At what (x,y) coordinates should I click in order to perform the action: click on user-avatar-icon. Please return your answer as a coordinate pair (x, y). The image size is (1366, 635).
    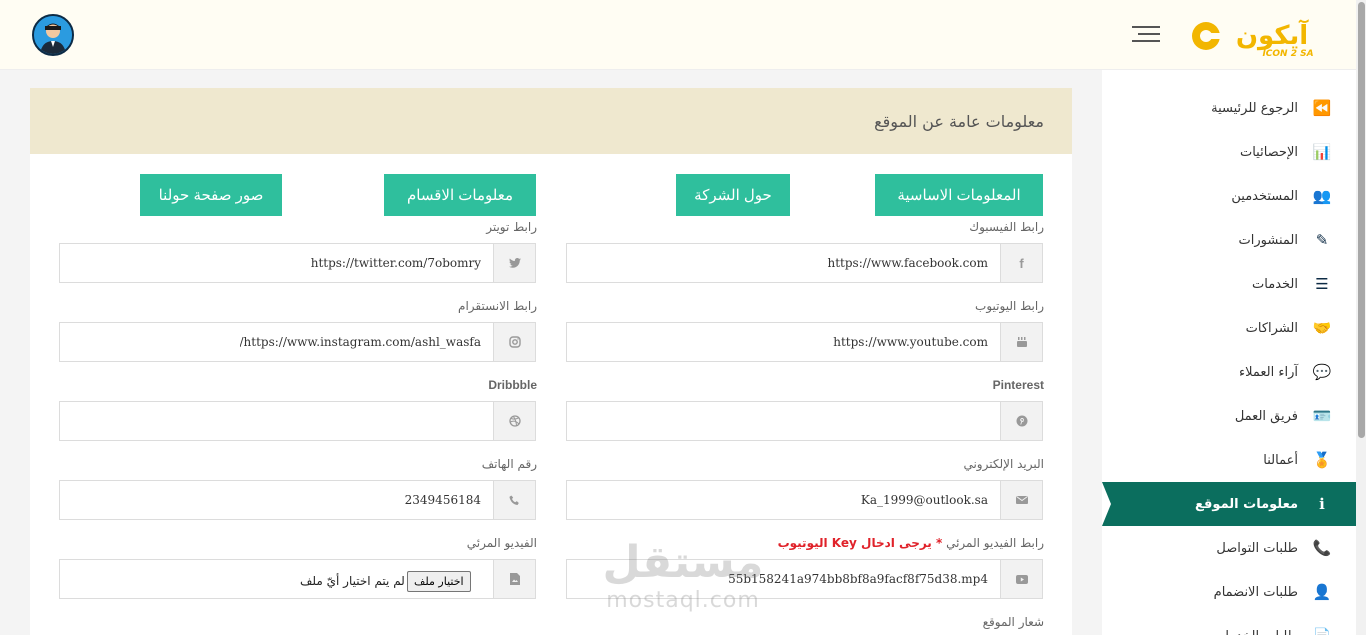
    Looking at the image, I should click on (53, 35).